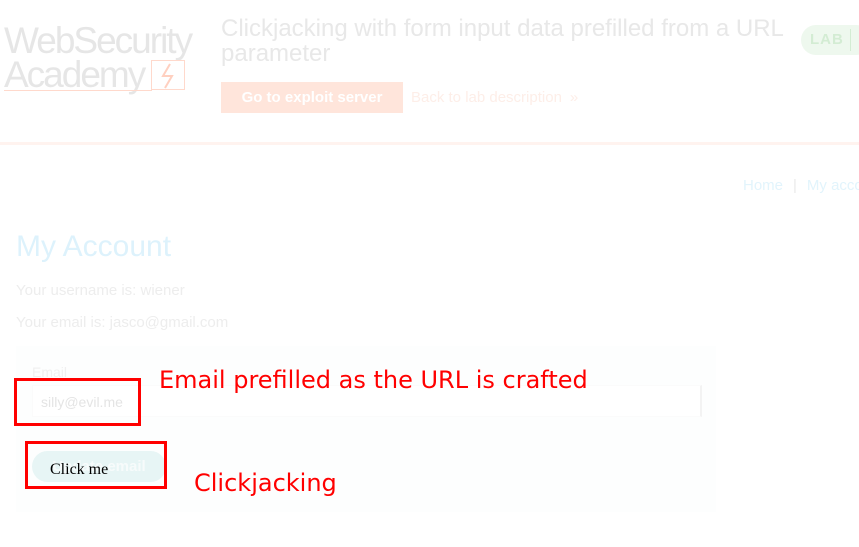 Image resolution: width=859 pixels, height=547 pixels. I want to click on highlight-box-email-input, so click(77, 402).